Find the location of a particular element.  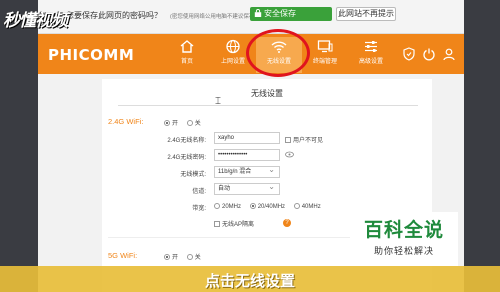

wireless-mode-select: 11b/g/n 混合 is located at coordinates (247, 171).